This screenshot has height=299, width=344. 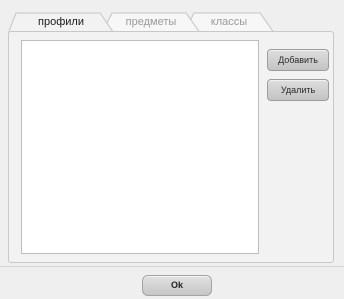 What do you see at coordinates (172, 266) in the screenshot?
I see `footer-divider` at bounding box center [172, 266].